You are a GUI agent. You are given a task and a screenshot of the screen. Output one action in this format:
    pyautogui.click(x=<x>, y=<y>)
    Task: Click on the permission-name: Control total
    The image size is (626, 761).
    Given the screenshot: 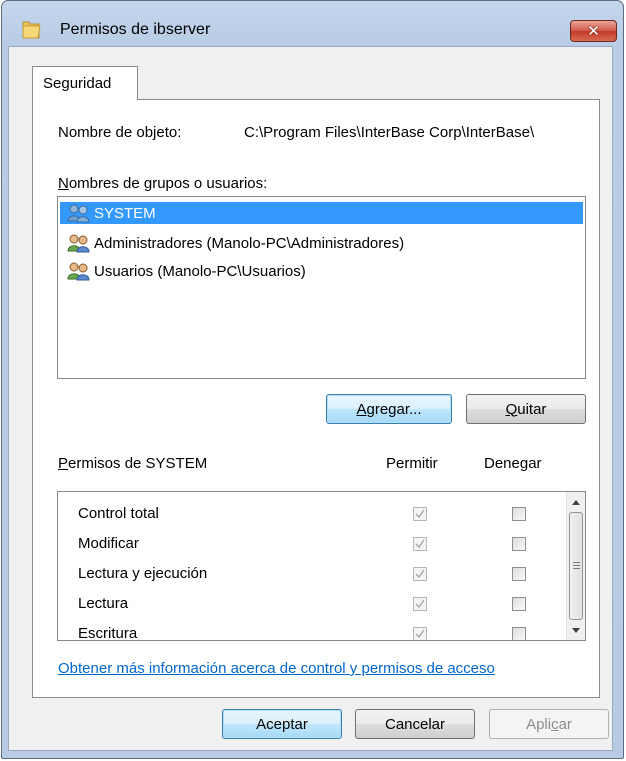 What is the action you would take?
    pyautogui.click(x=118, y=513)
    